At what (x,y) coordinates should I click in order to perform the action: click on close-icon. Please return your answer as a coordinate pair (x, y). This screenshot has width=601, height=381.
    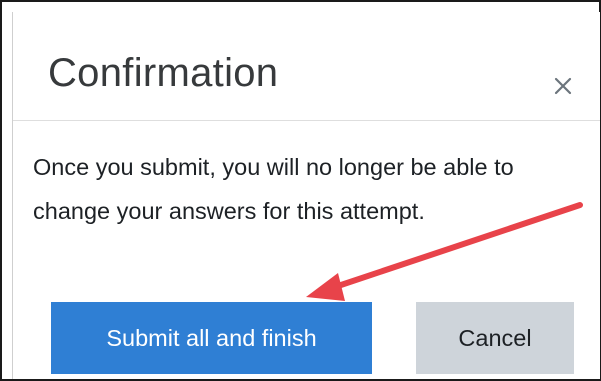
    Looking at the image, I should click on (563, 86).